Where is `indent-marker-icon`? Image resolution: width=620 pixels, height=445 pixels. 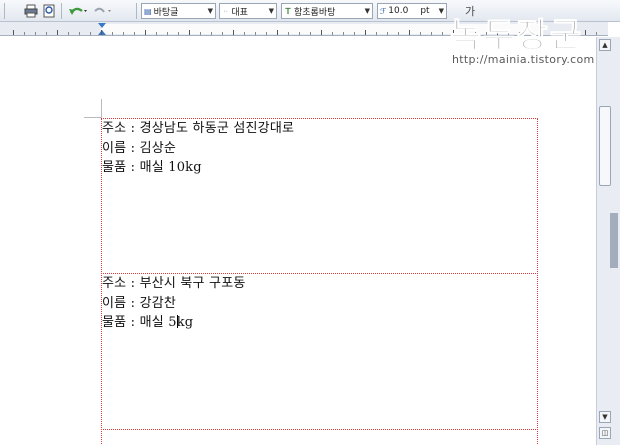 indent-marker-icon is located at coordinates (102, 29).